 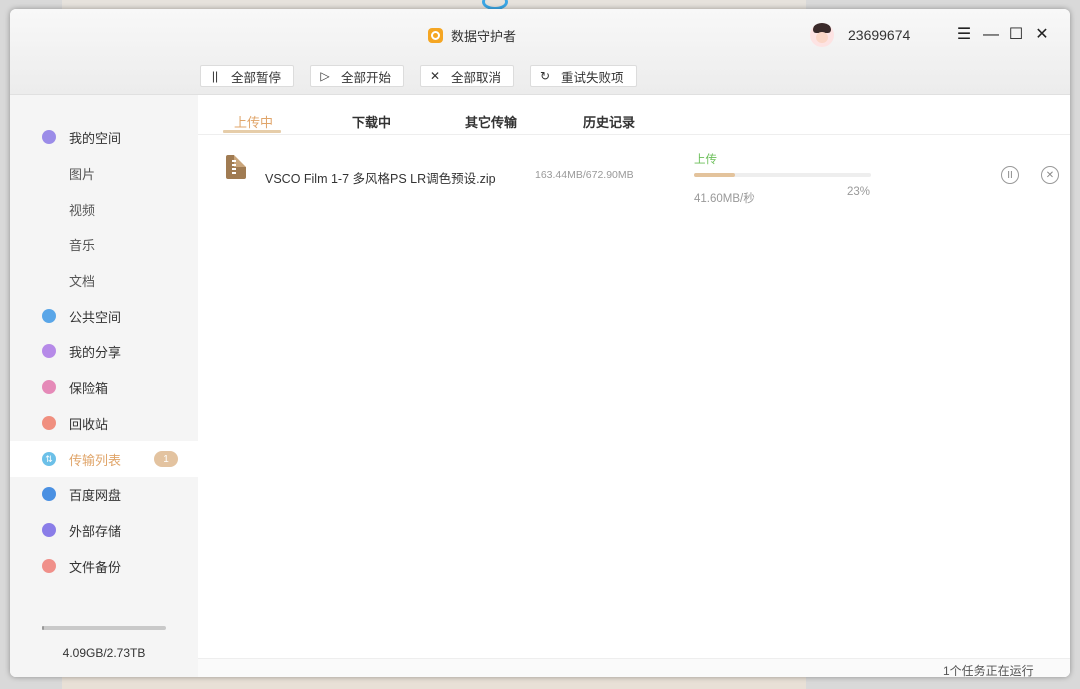 I want to click on sidebar-item-label: 百度网盘, so click(x=95, y=495).